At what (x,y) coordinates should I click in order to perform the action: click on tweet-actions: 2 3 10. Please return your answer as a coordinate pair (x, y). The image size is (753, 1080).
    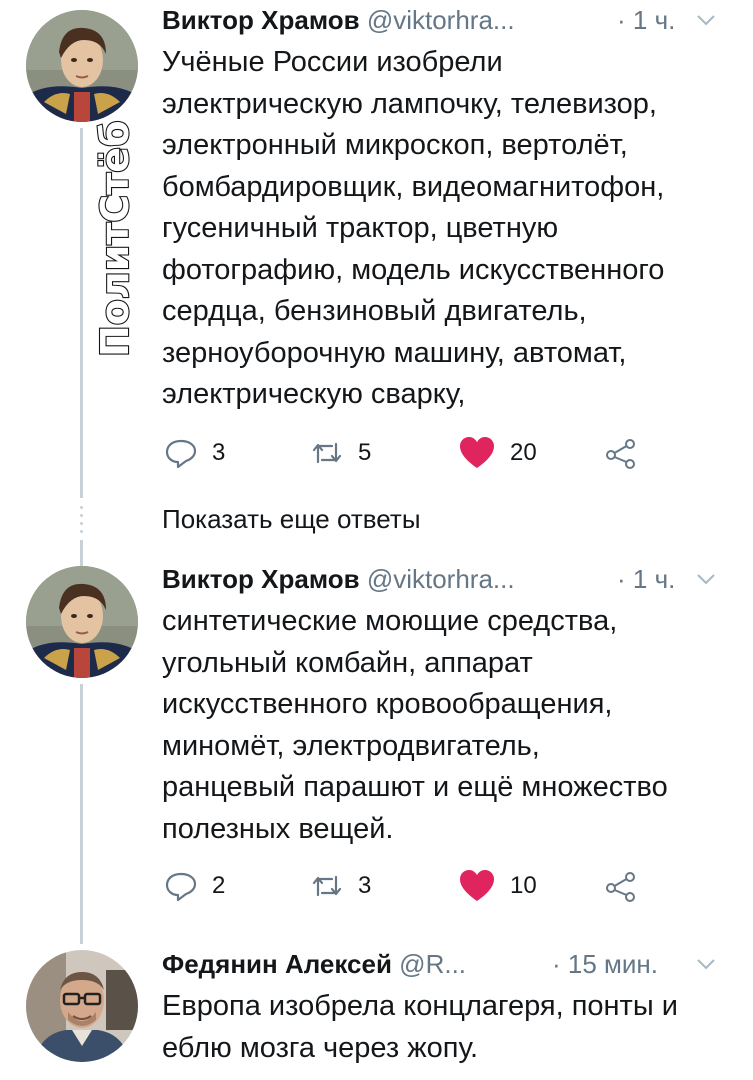
    Looking at the image, I should click on (412, 886).